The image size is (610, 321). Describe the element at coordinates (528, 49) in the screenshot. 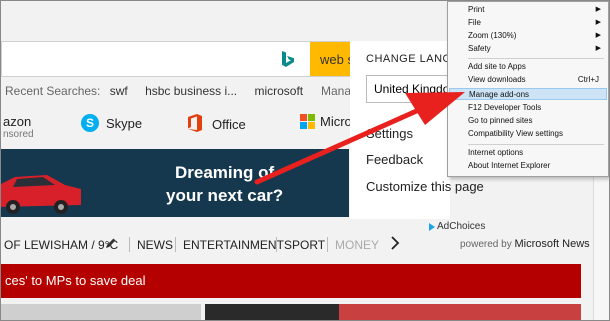

I see `menu-item-safety: Safety ▶` at that location.